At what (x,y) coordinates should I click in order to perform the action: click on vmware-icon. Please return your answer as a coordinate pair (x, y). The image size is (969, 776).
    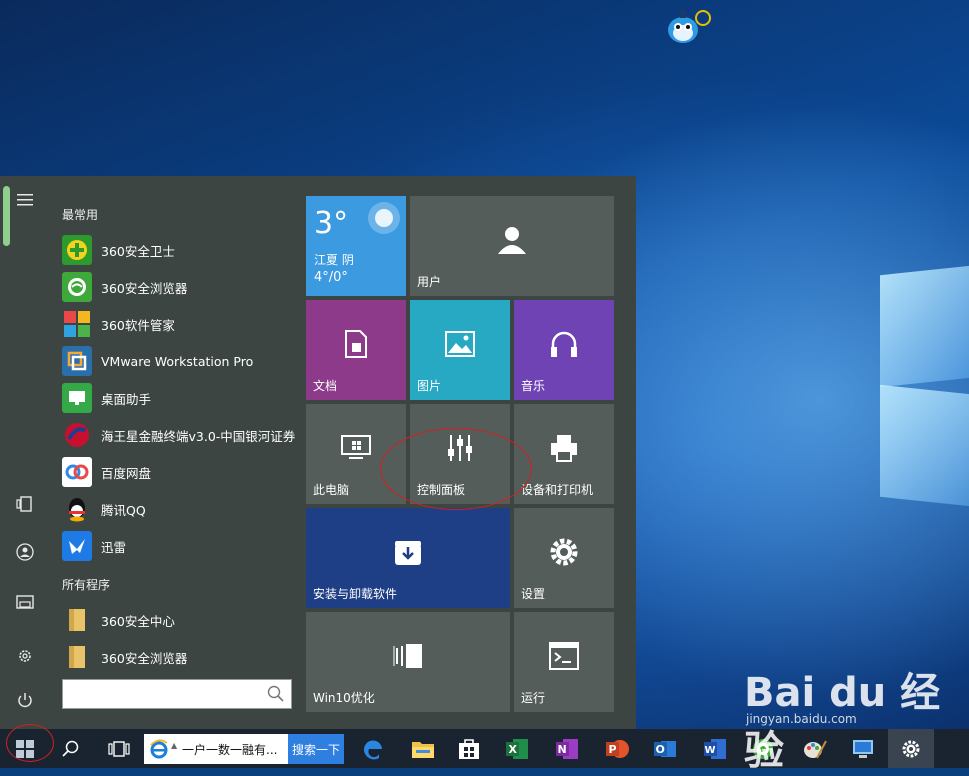
    Looking at the image, I should click on (77, 361).